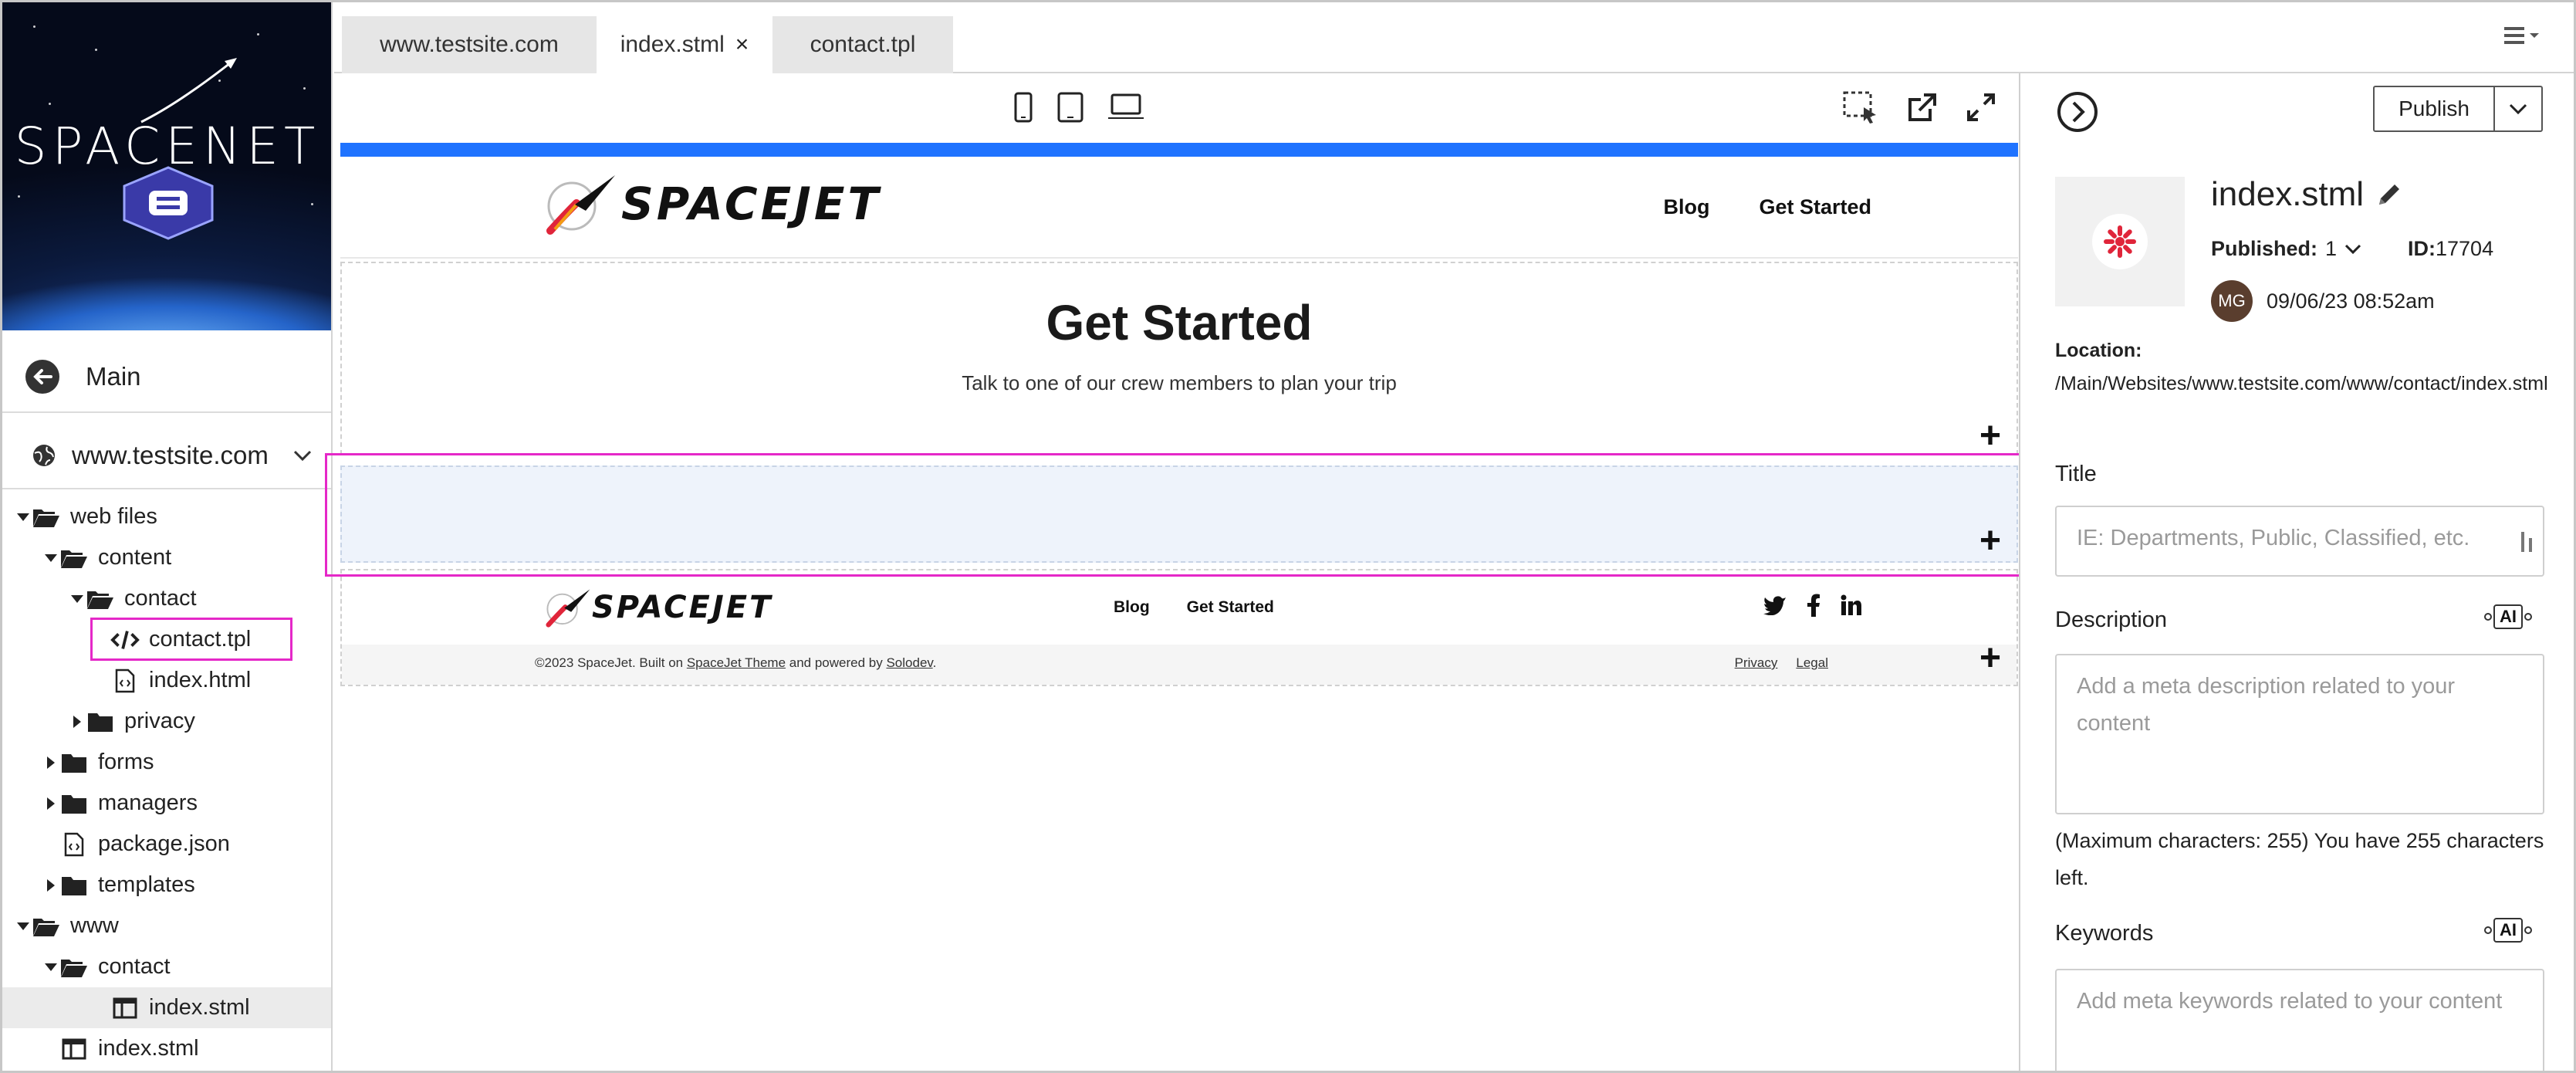 Image resolution: width=2576 pixels, height=1073 pixels. What do you see at coordinates (469, 44) in the screenshot?
I see `tab-site: www.testsite.com` at bounding box center [469, 44].